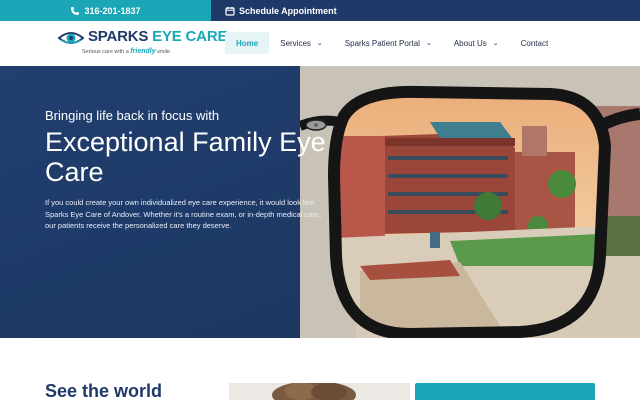  Describe the element at coordinates (118, 36) in the screenshot. I see `logo-brand-sparks: SPARKS` at that location.